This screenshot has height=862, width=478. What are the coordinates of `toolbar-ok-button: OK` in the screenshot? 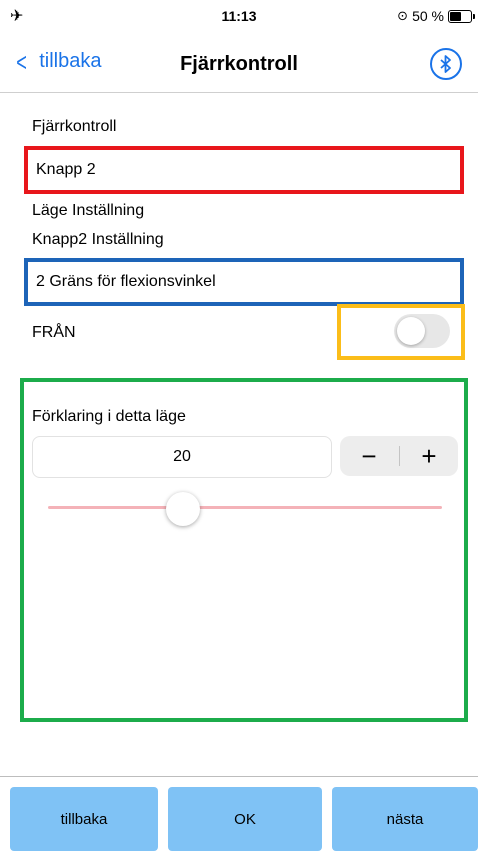 It's located at (245, 819).